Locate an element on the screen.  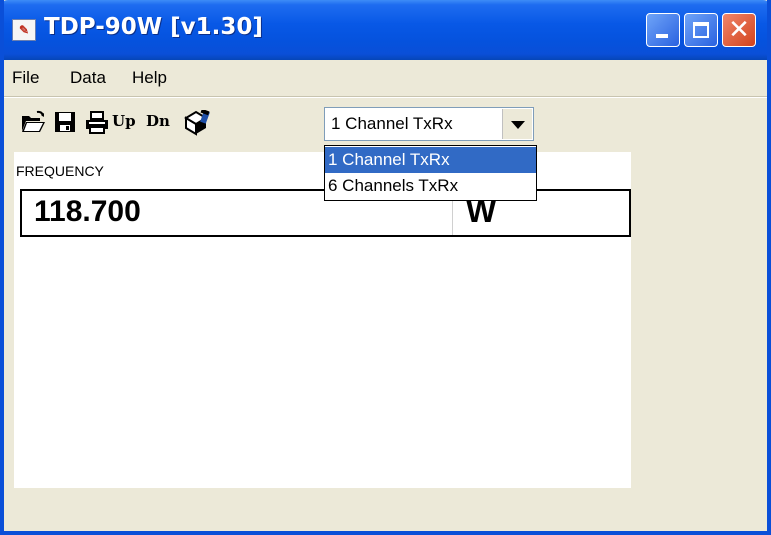
menu-file: File is located at coordinates (25, 78).